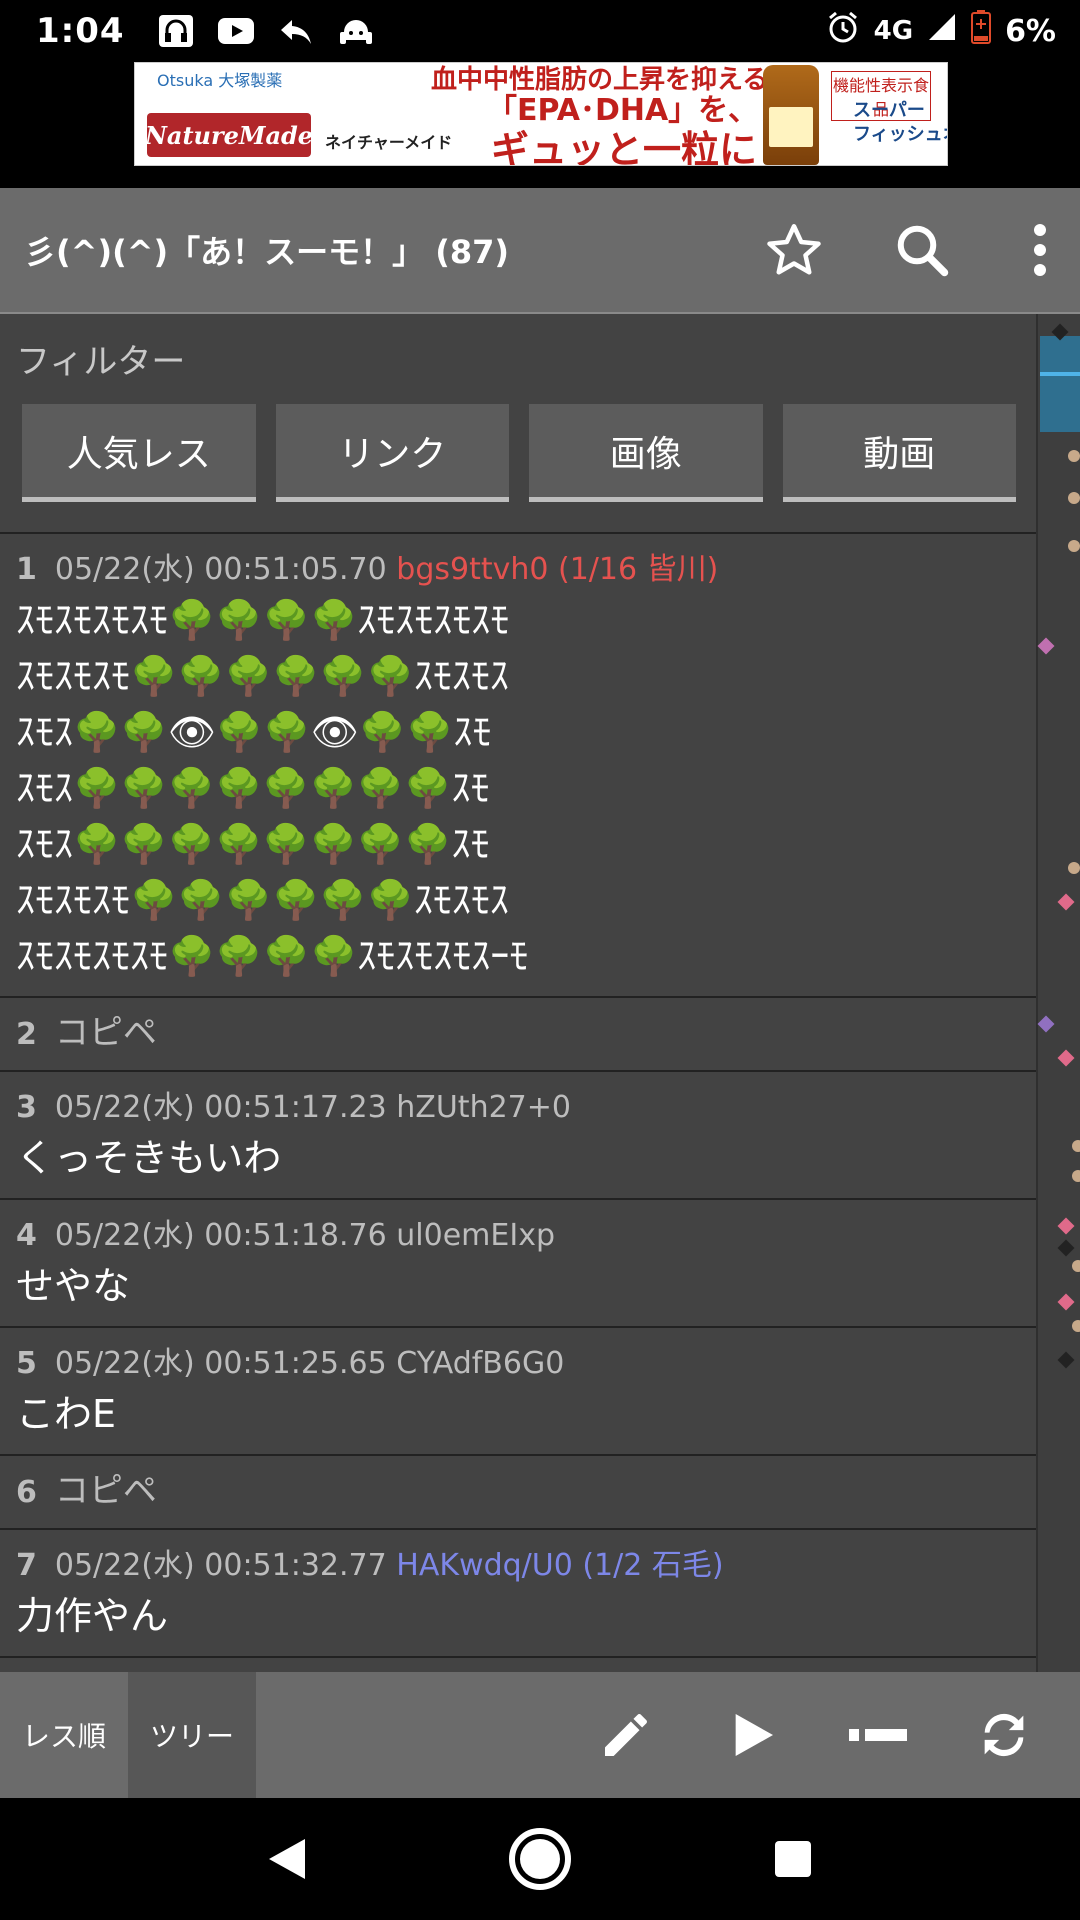 The image size is (1080, 1920). Describe the element at coordinates (220, 1235) in the screenshot. I see `post-date: 05/22(水) 00:51:18.76` at that location.